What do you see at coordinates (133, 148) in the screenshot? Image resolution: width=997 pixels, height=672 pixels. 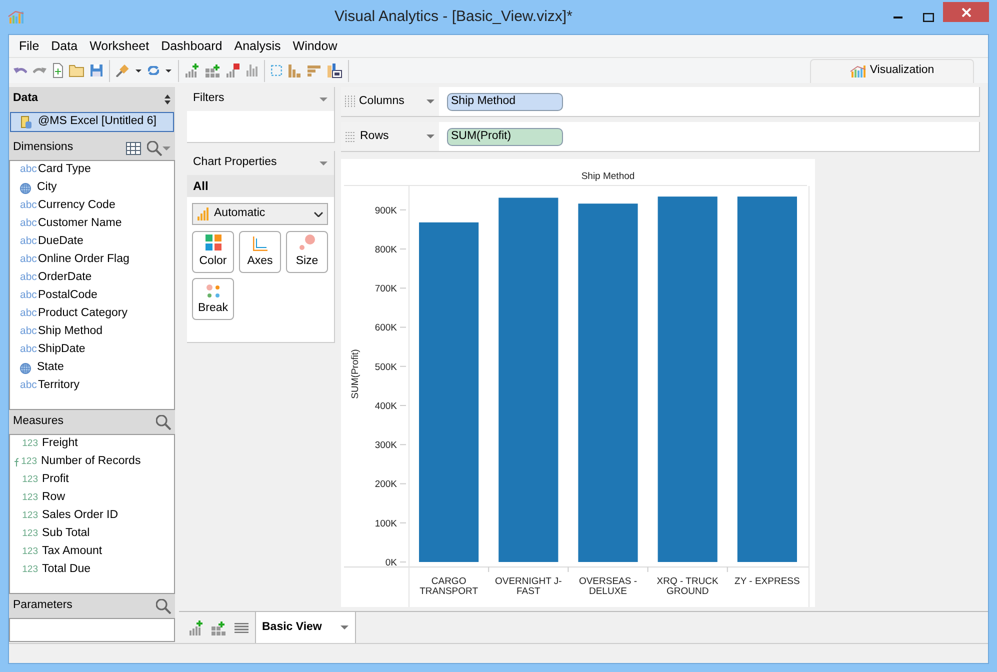 I see `table-icon` at bounding box center [133, 148].